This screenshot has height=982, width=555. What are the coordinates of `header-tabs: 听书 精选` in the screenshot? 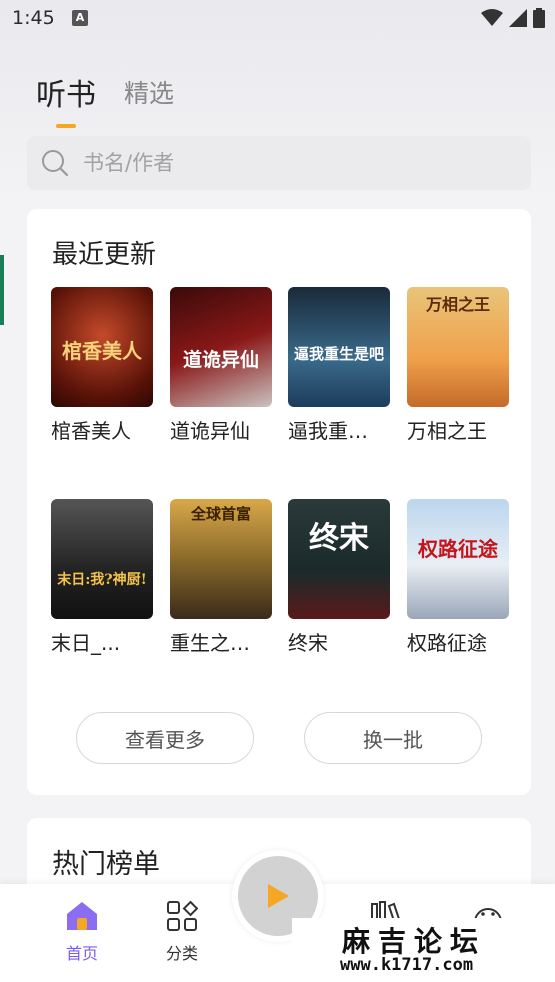 It's located at (105, 99).